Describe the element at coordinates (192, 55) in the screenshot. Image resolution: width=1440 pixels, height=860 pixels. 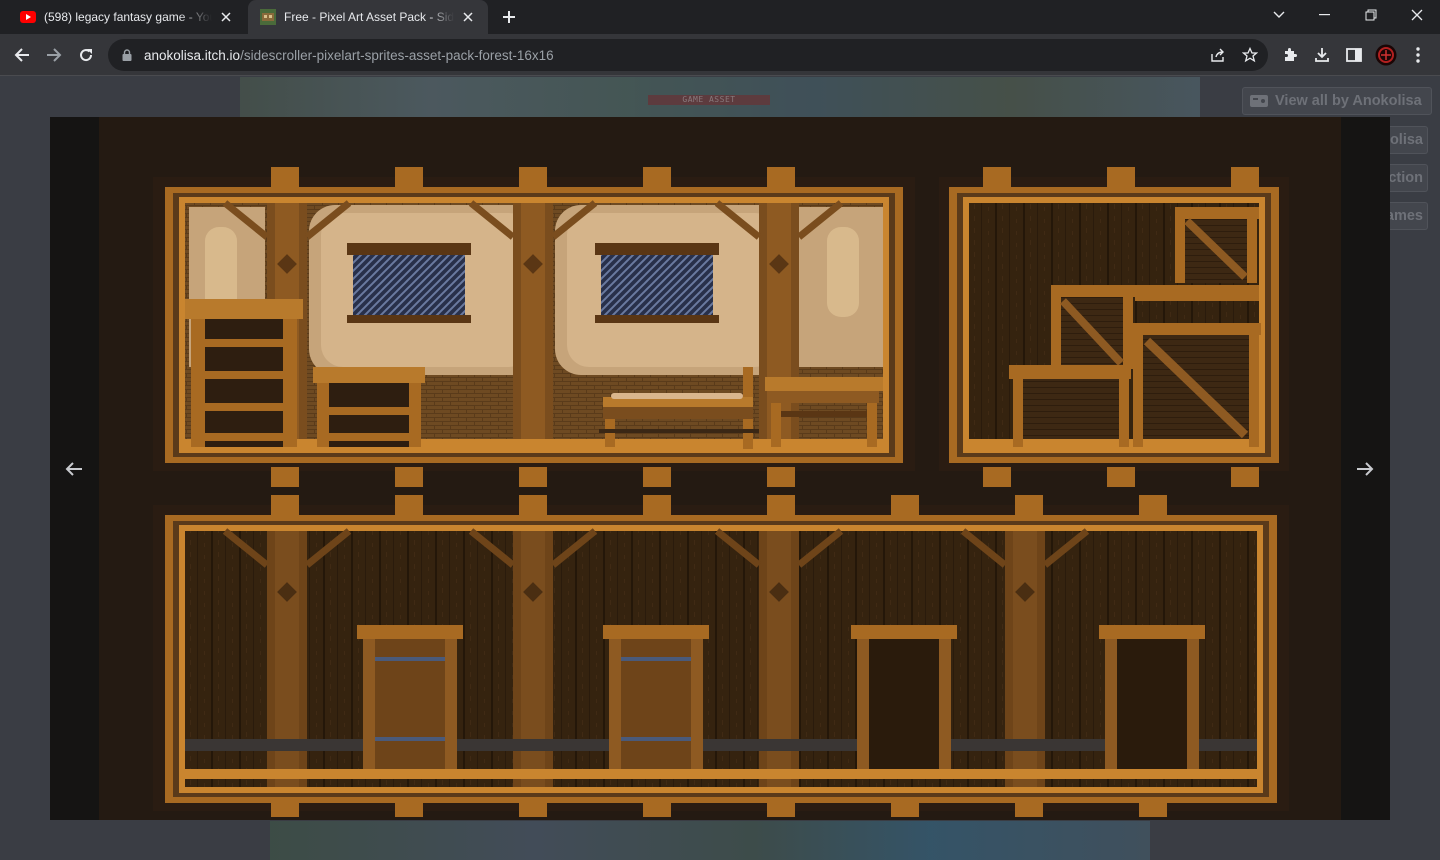
I see `url-host: anokolisa.itch.io` at that location.